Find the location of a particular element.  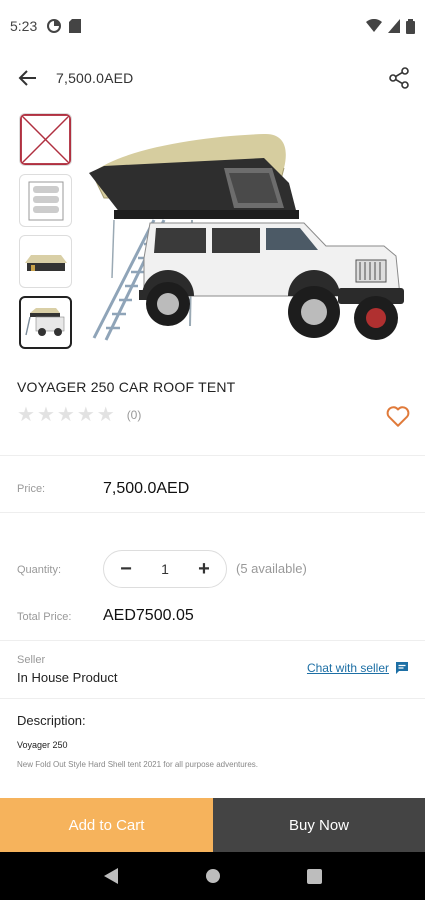

wishlist-button is located at coordinates (398, 416).